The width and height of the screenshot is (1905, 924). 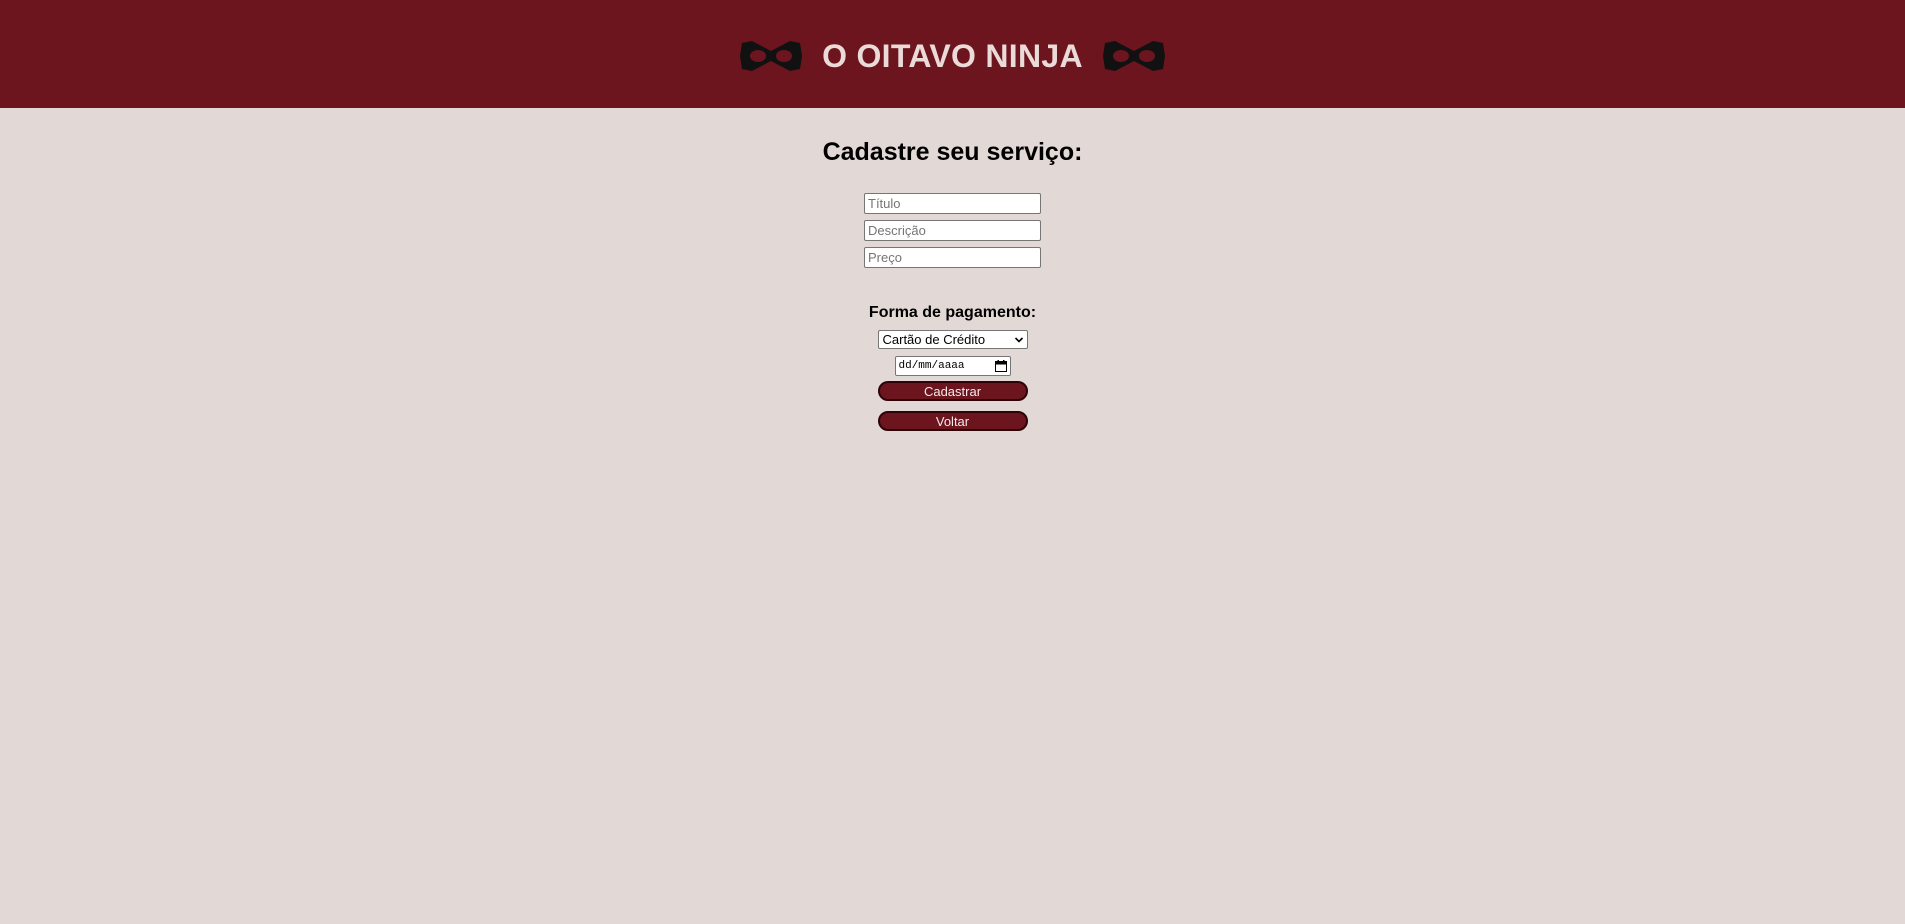 I want to click on page-title: Cadastre seu serviço:, so click(x=952, y=152).